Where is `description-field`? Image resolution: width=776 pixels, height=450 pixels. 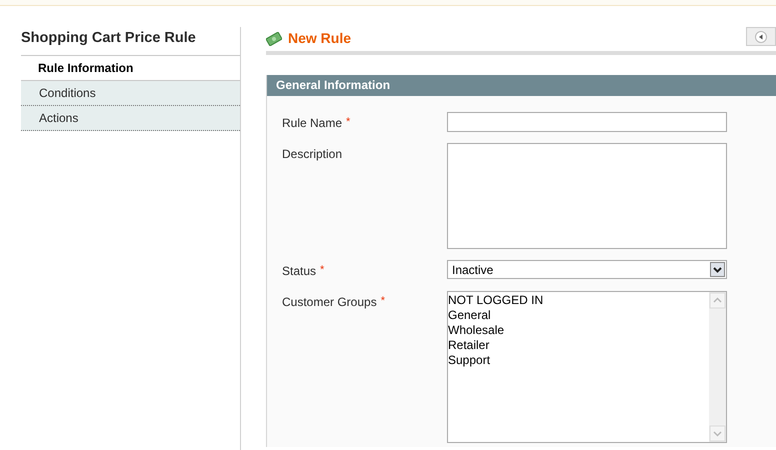
description-field is located at coordinates (587, 196).